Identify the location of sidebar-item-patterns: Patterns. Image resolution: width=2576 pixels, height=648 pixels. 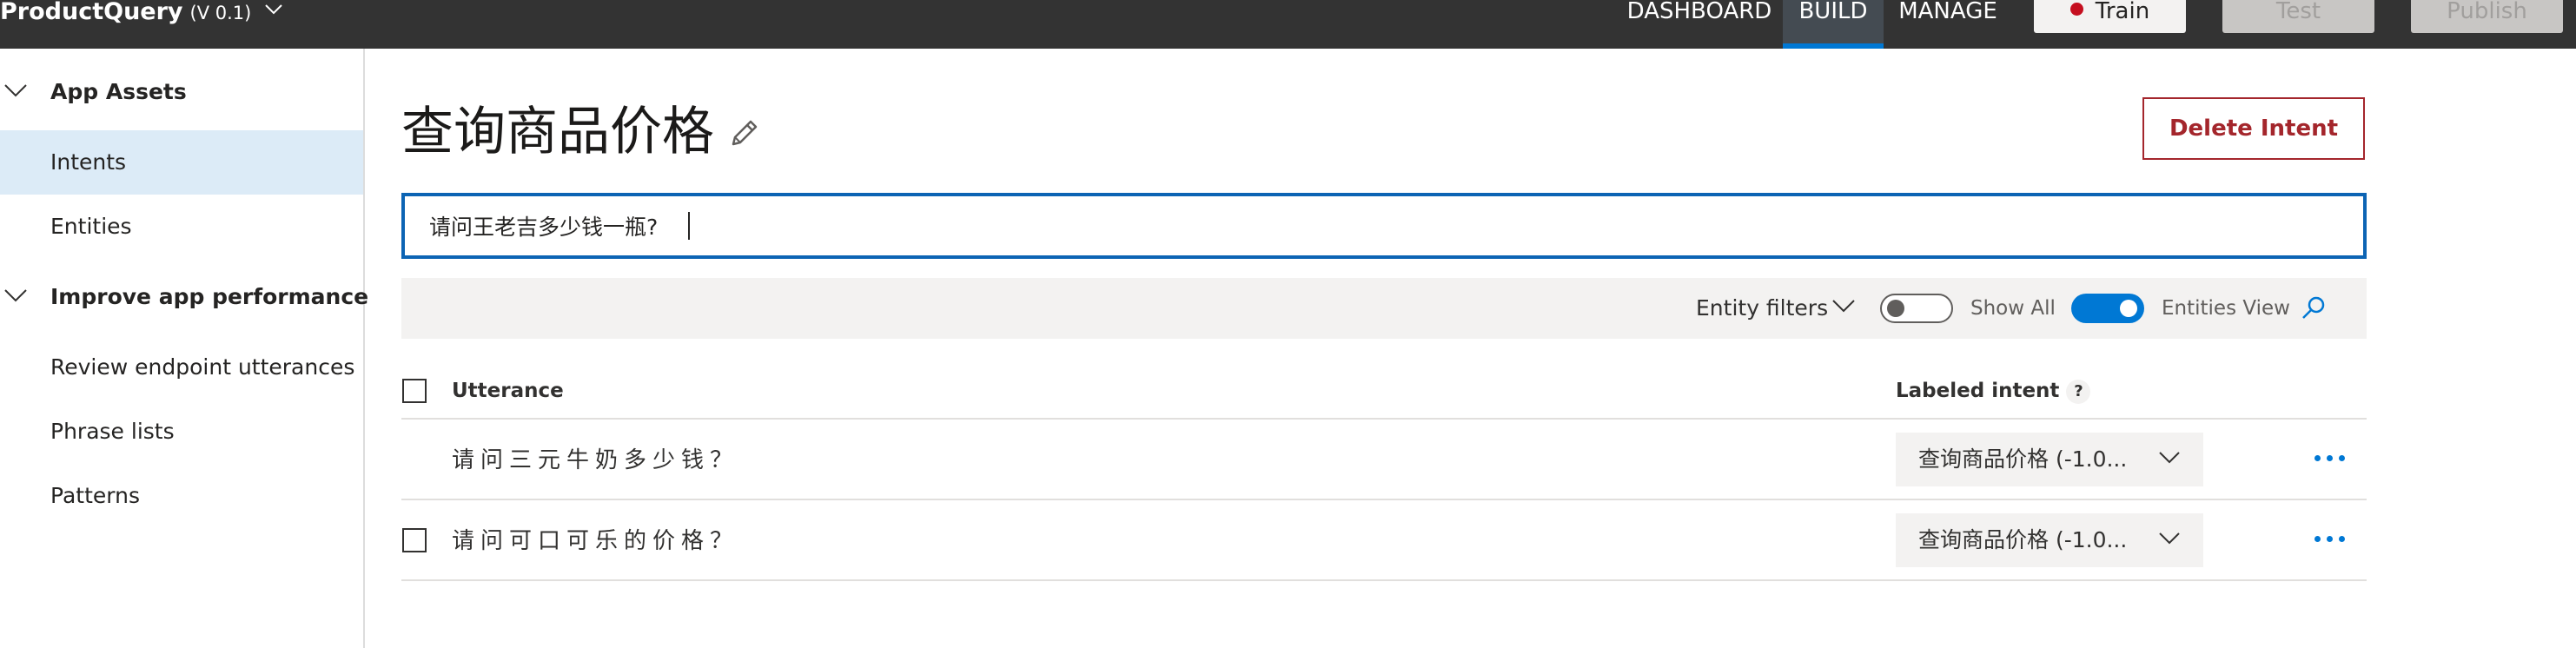
(181, 496).